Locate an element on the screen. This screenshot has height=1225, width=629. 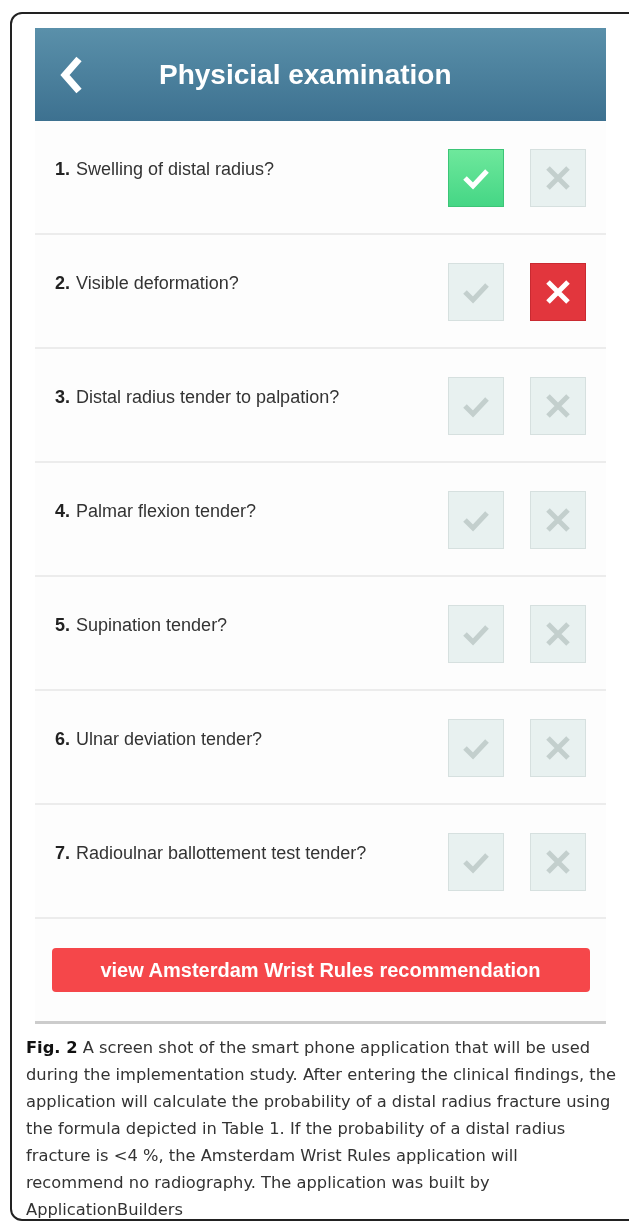
question-text: 2. Visible deformation? is located at coordinates (147, 283).